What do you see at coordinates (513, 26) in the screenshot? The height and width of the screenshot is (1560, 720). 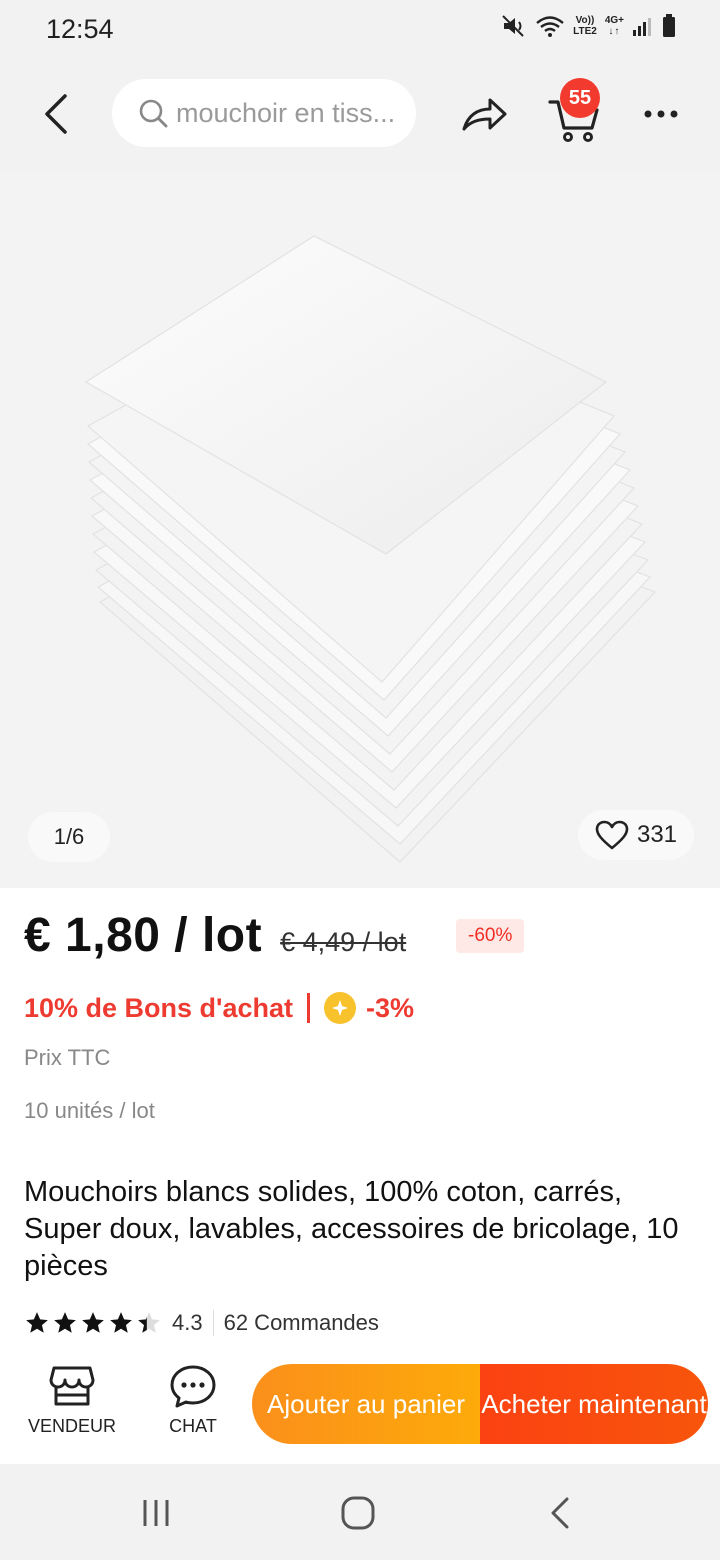 I see `mute-icon` at bounding box center [513, 26].